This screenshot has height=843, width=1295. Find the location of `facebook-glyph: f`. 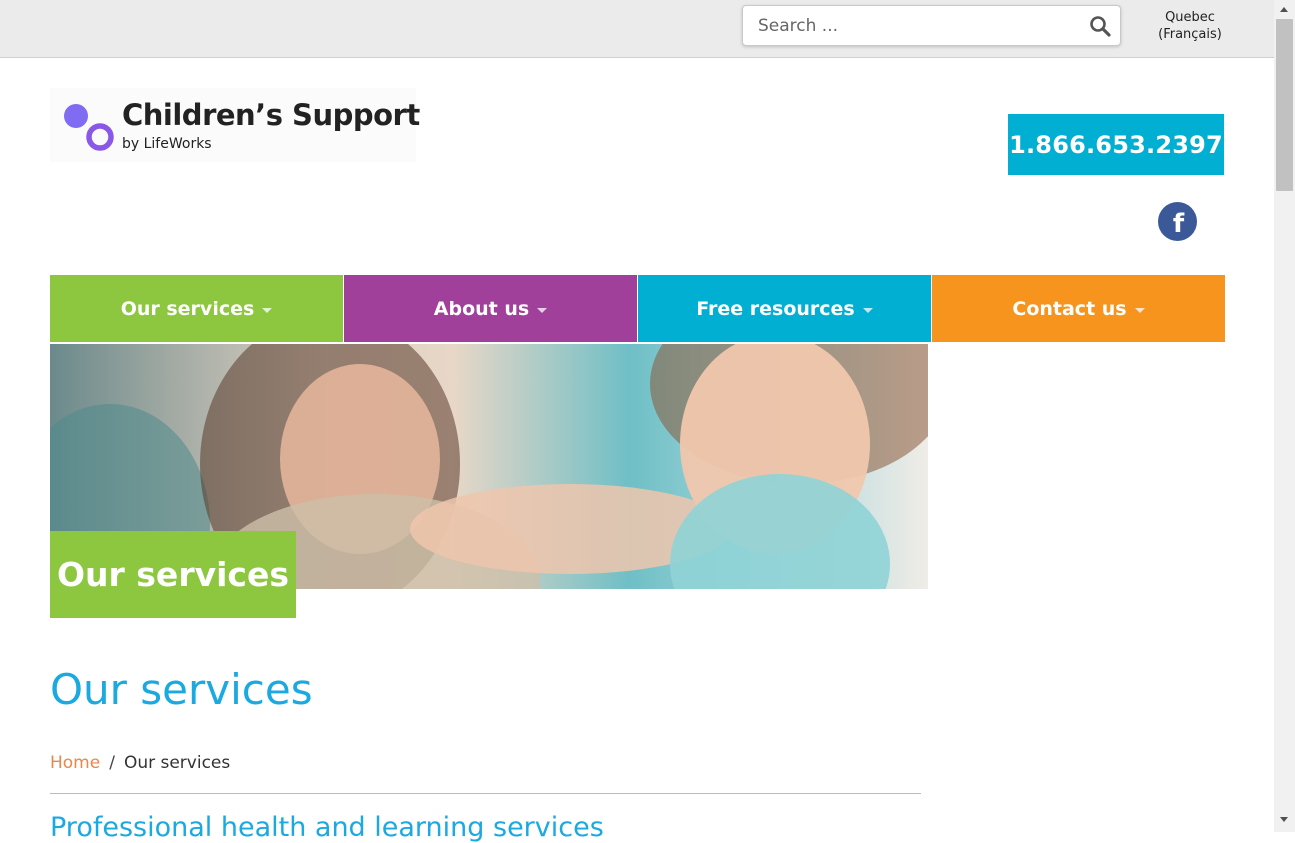

facebook-glyph: f is located at coordinates (1178, 223).